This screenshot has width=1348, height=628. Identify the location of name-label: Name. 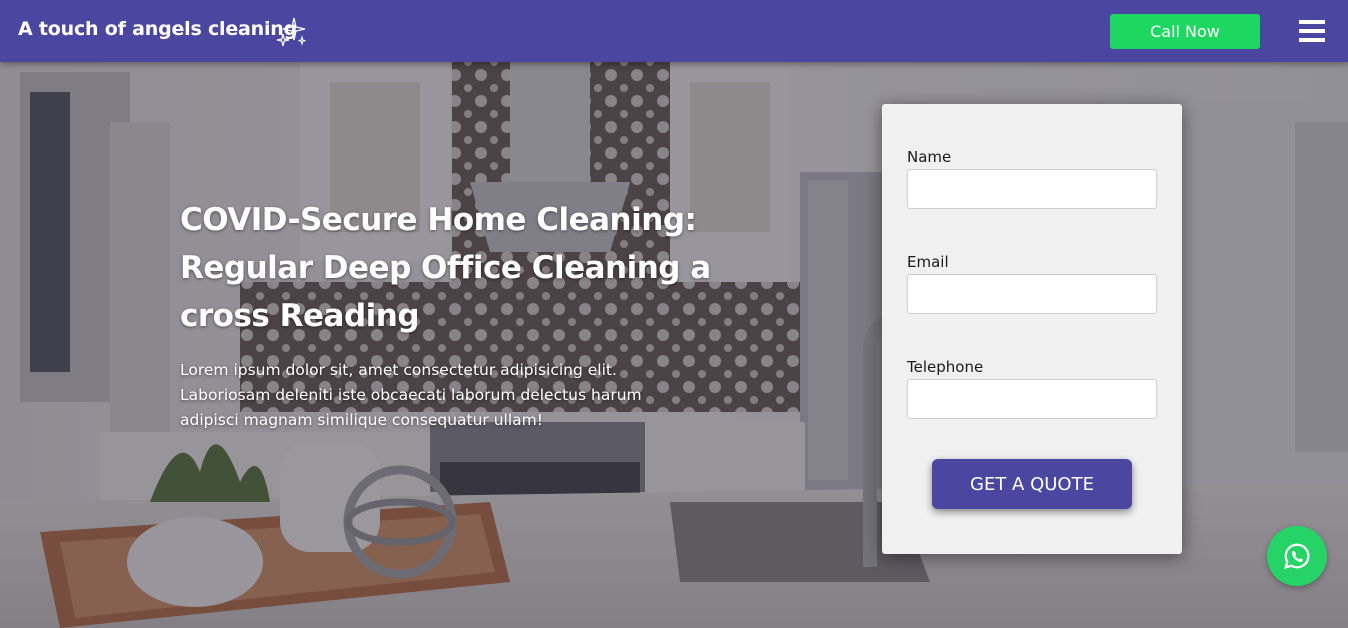
(929, 157).